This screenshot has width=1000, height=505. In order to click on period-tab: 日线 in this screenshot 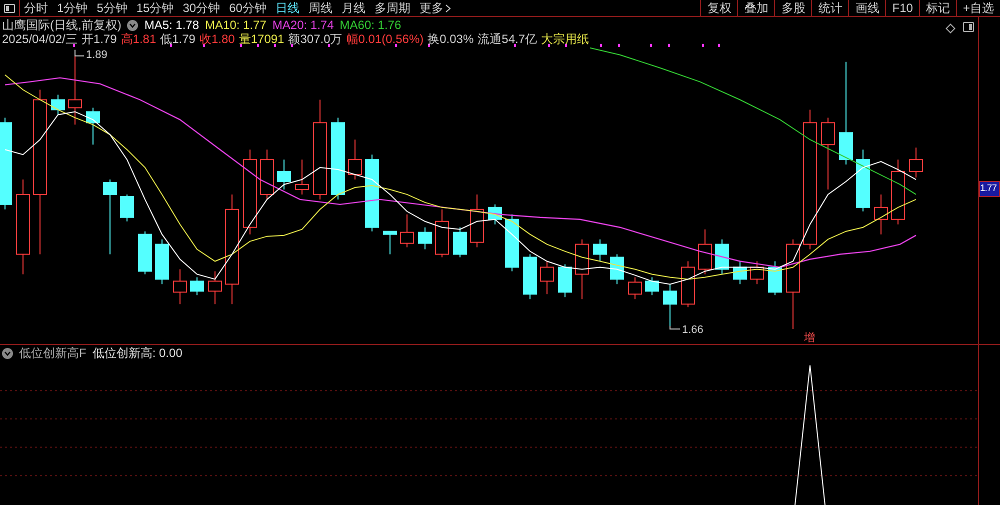, I will do `click(287, 8)`.